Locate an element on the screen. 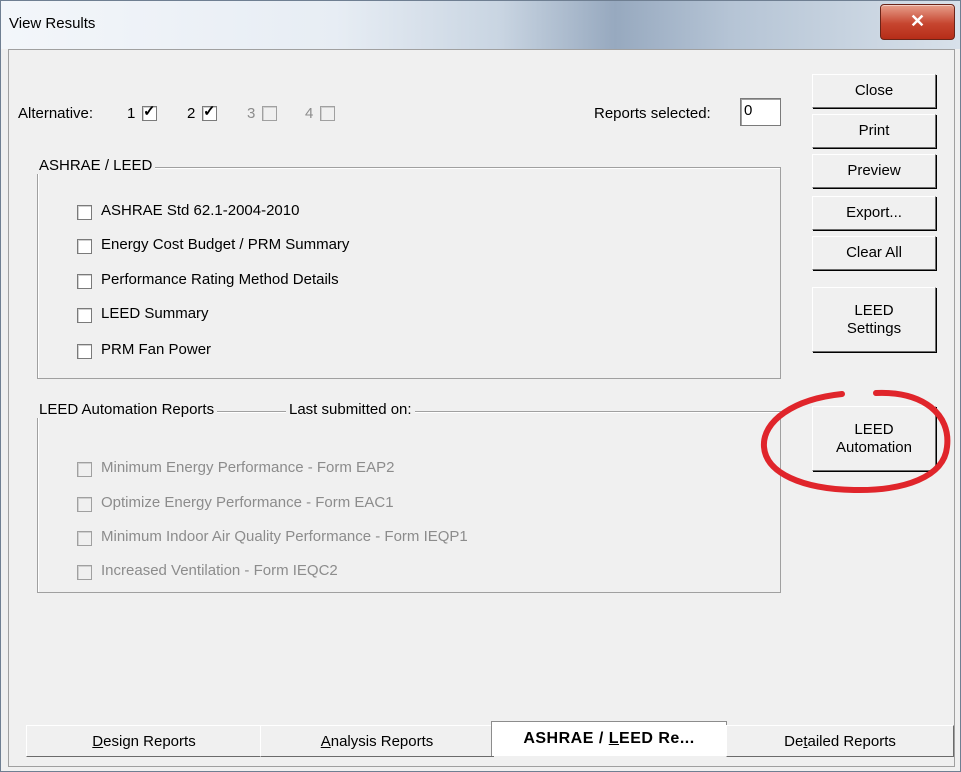  alternative-2-checkbox: ✓ is located at coordinates (209, 112).